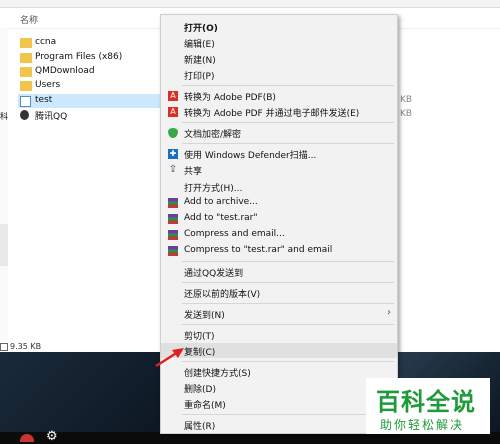 The image size is (500, 444). What do you see at coordinates (279, 170) in the screenshot?
I see `menu-item-share: ⇪ 共享` at bounding box center [279, 170].